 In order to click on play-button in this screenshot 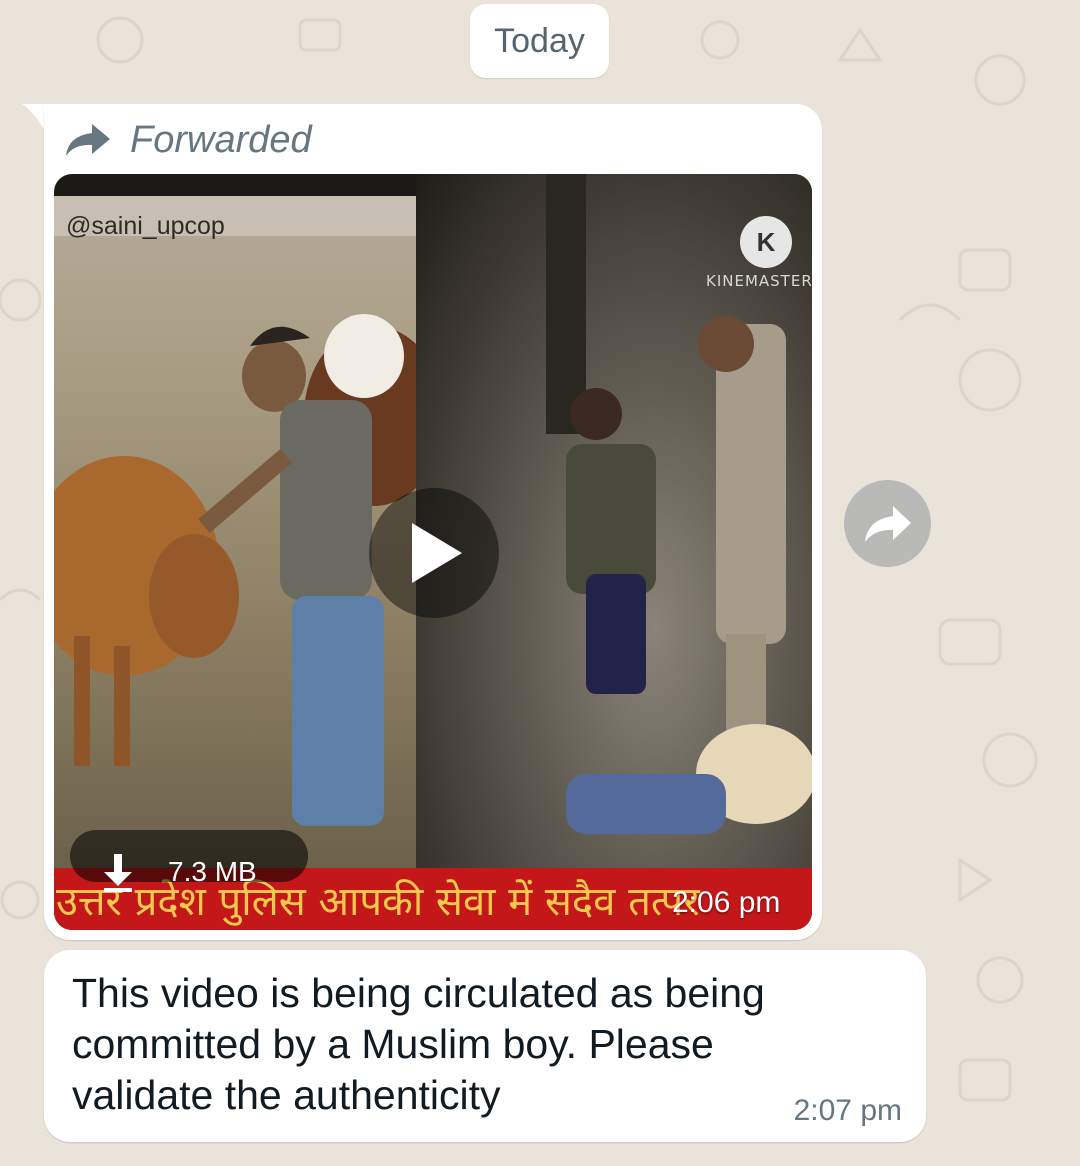, I will do `click(434, 553)`.